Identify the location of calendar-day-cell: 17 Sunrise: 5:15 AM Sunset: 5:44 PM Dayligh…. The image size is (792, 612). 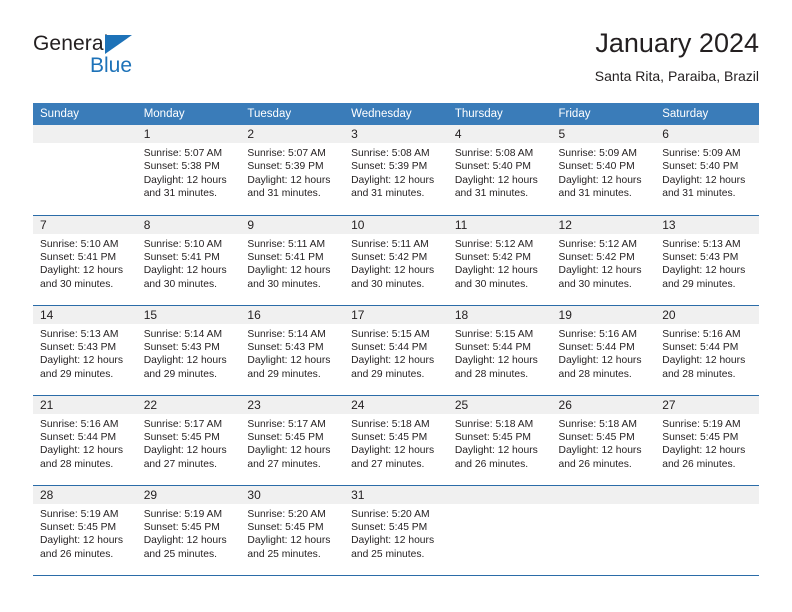
(396, 350).